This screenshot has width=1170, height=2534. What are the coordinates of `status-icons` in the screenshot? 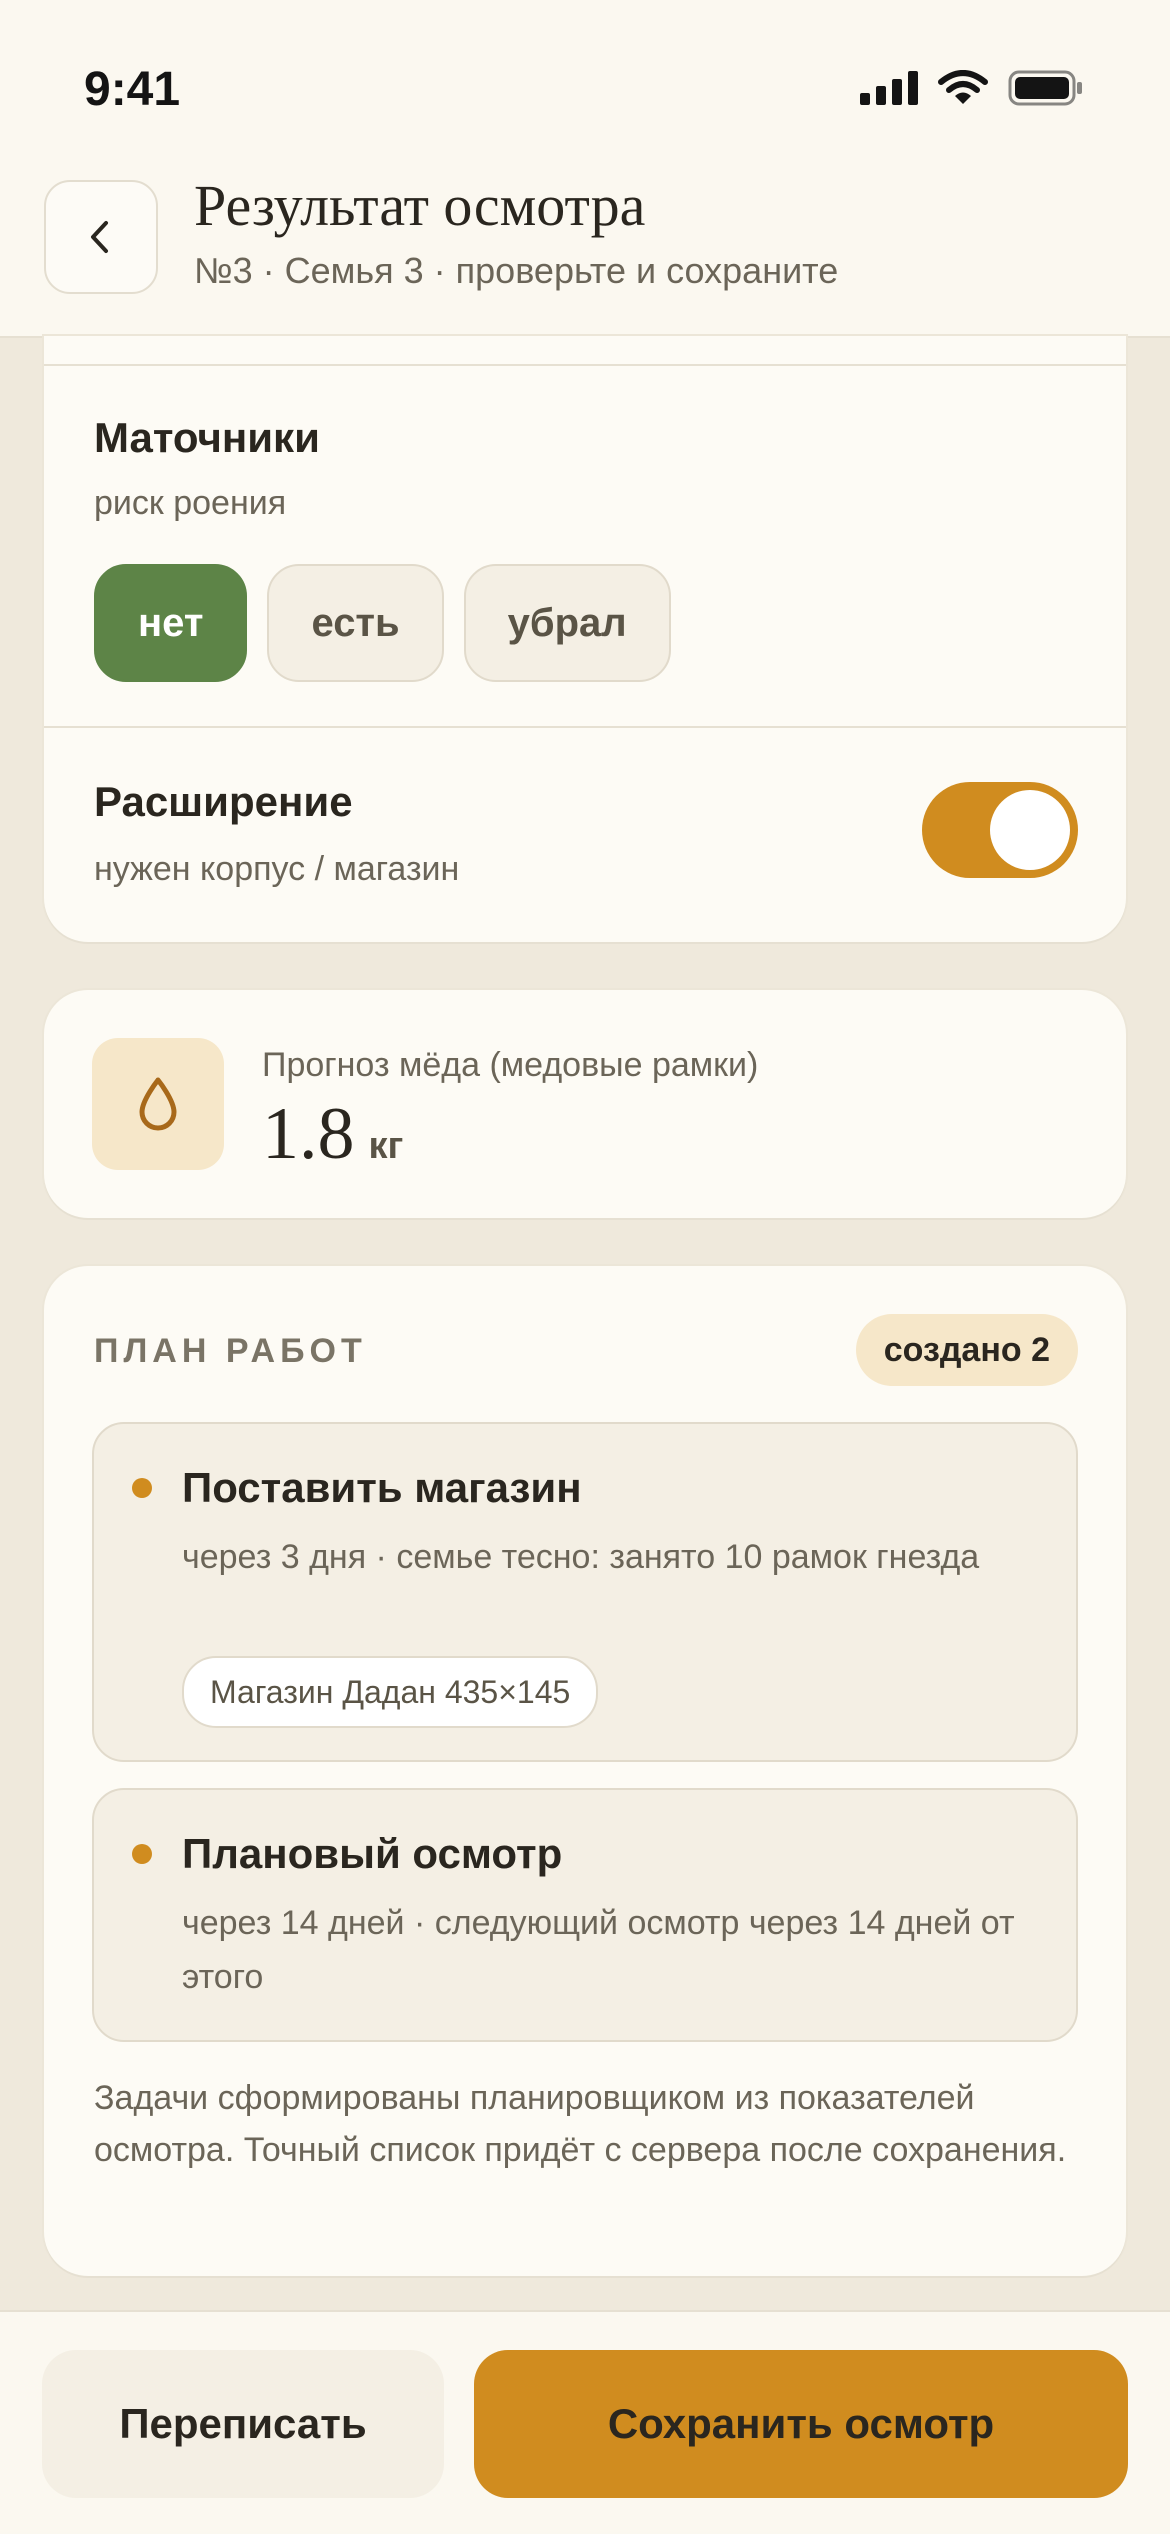 It's located at (972, 88).